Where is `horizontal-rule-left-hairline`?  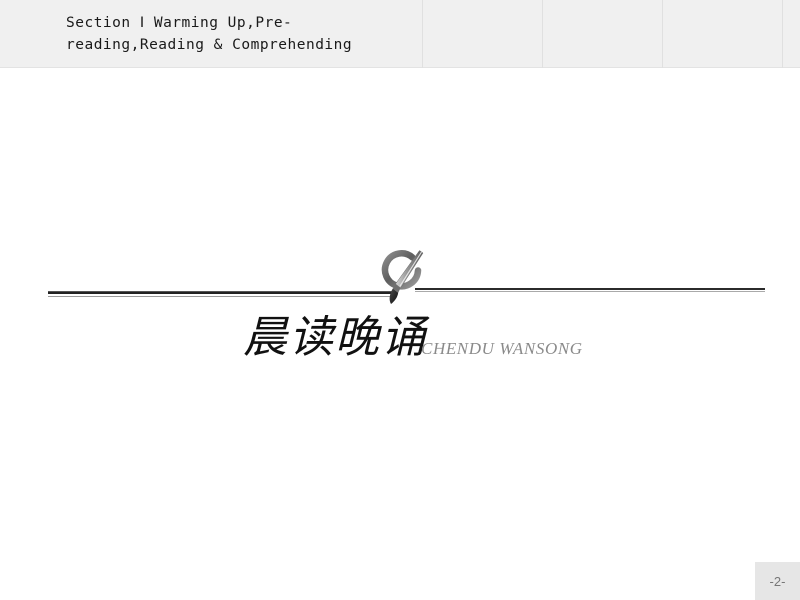
horizontal-rule-left-hairline is located at coordinates (220, 296).